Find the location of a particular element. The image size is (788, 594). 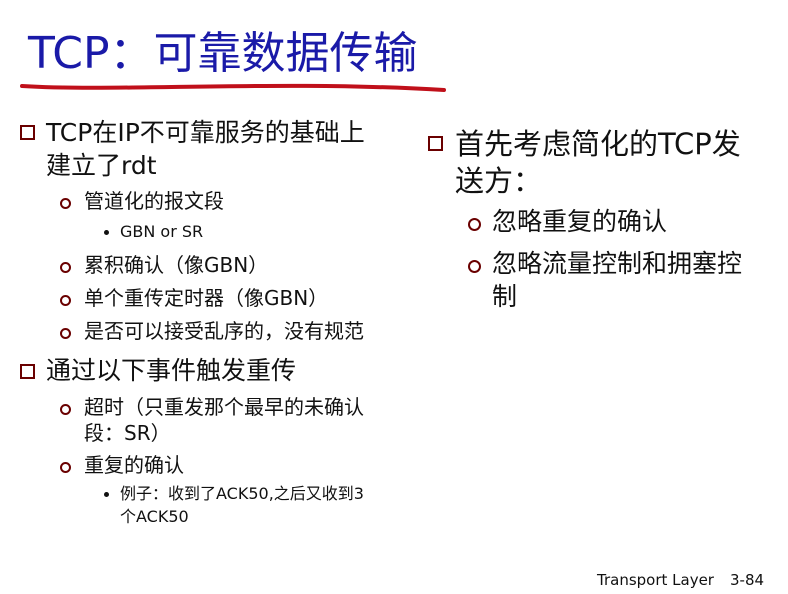

right-bullet-1-line2: 送方： is located at coordinates (499, 181).